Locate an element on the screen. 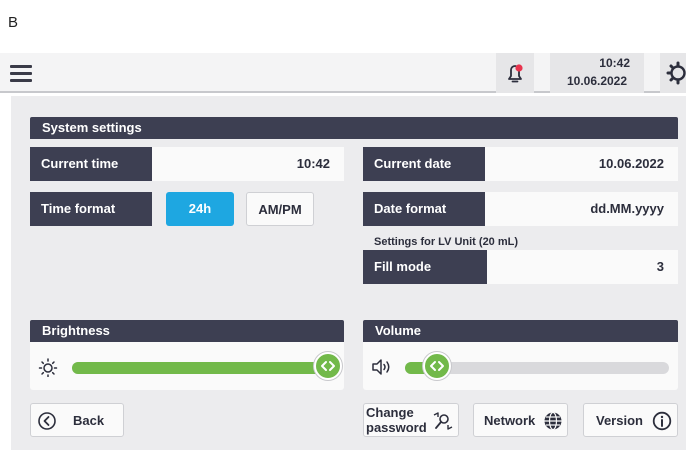  fill-mode-label: Fill mode is located at coordinates (425, 267).